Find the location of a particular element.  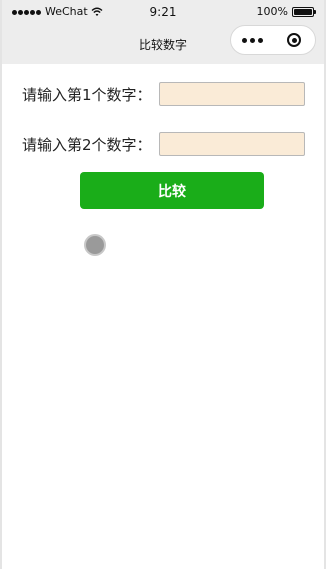

close-mini-program-button is located at coordinates (294, 40).